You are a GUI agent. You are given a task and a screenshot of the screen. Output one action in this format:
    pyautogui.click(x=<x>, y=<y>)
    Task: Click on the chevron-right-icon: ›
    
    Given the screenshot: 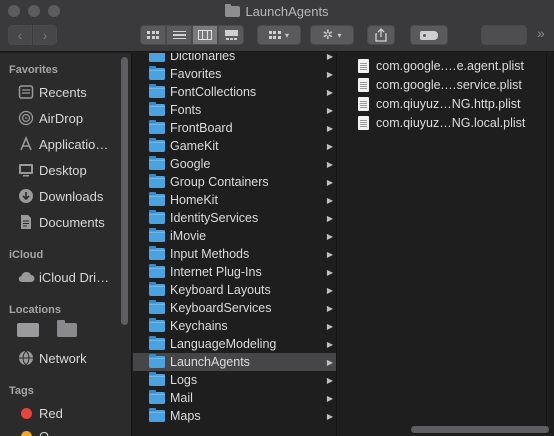 What is the action you would take?
    pyautogui.click(x=45, y=35)
    